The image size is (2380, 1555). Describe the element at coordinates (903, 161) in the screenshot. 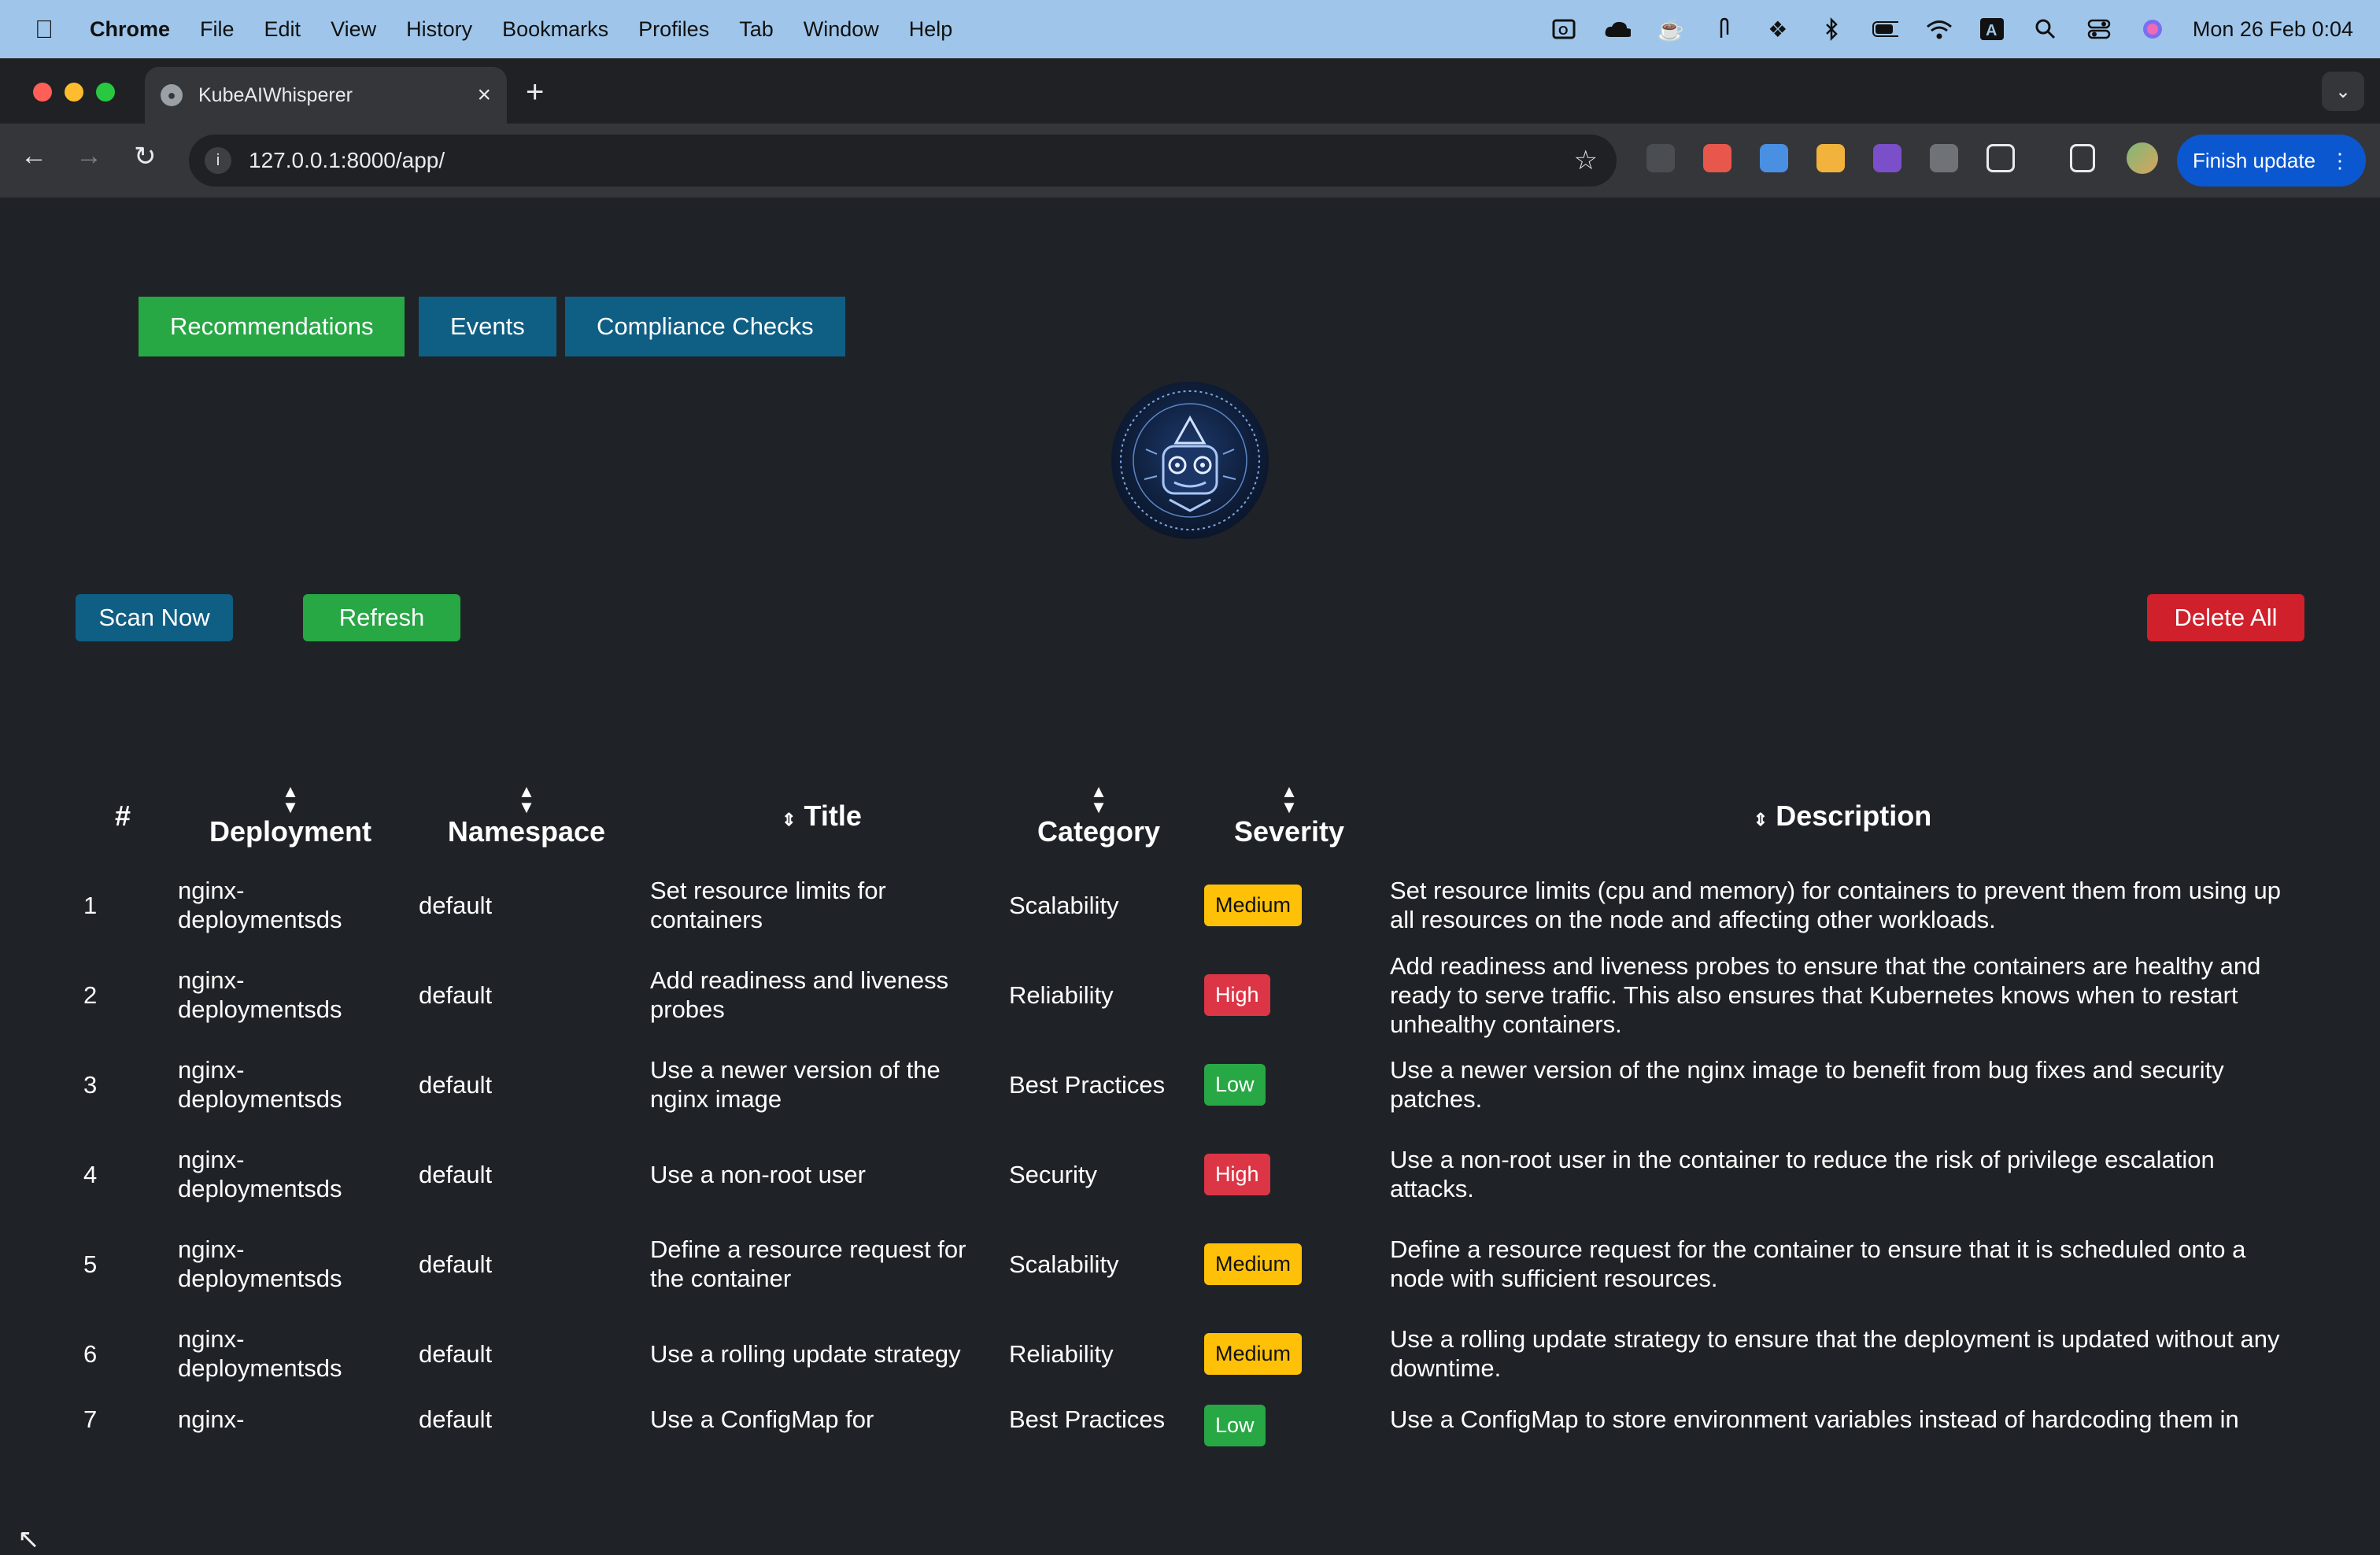

I see `address-bar: i 127.0.0.1:8000/app/ ☆` at that location.